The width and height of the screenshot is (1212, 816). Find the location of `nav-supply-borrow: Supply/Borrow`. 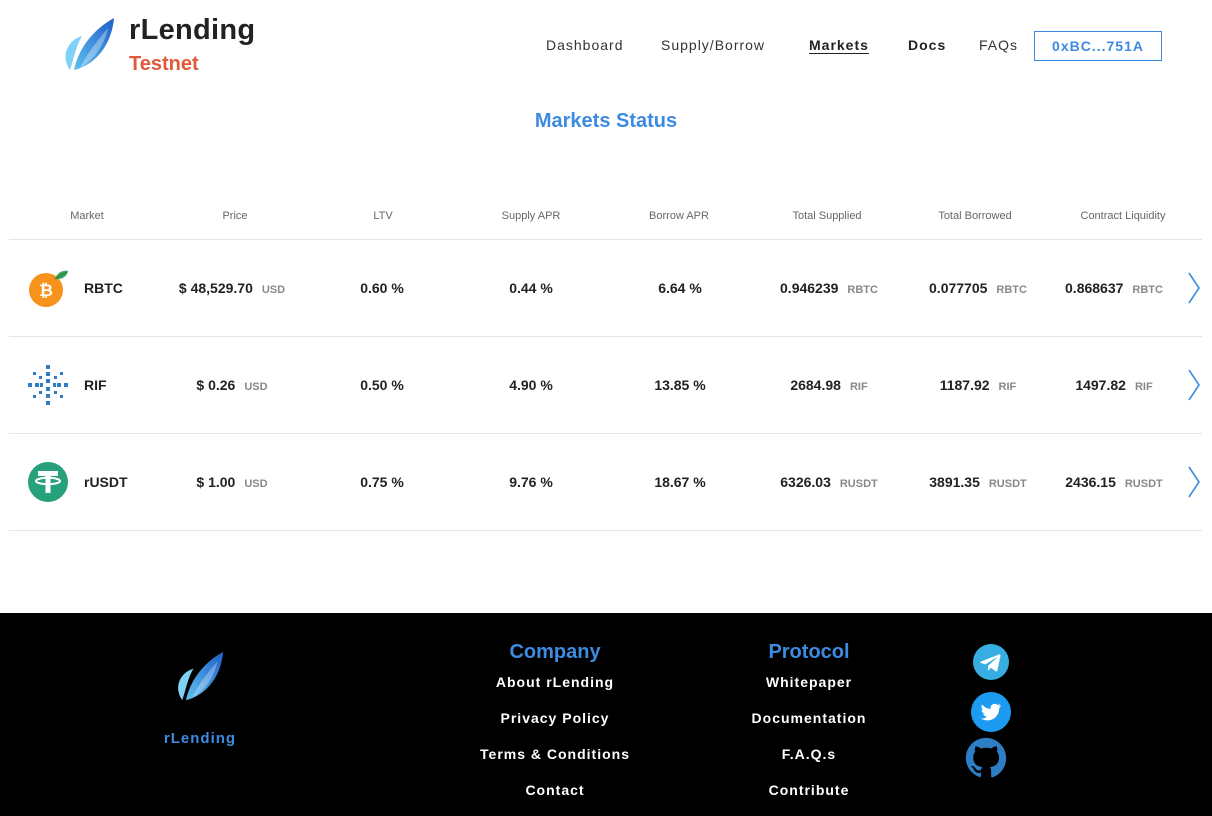

nav-supply-borrow: Supply/Borrow is located at coordinates (713, 45).